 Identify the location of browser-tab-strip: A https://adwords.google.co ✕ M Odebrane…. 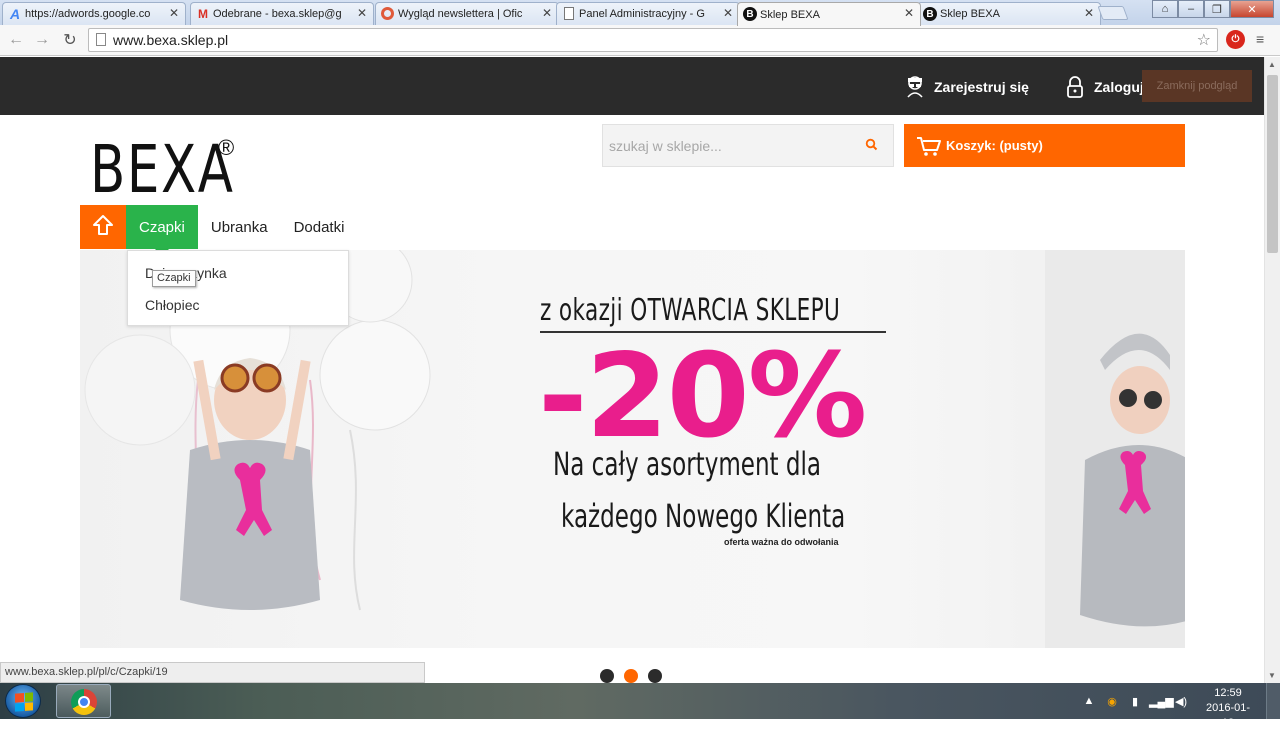
(640, 13).